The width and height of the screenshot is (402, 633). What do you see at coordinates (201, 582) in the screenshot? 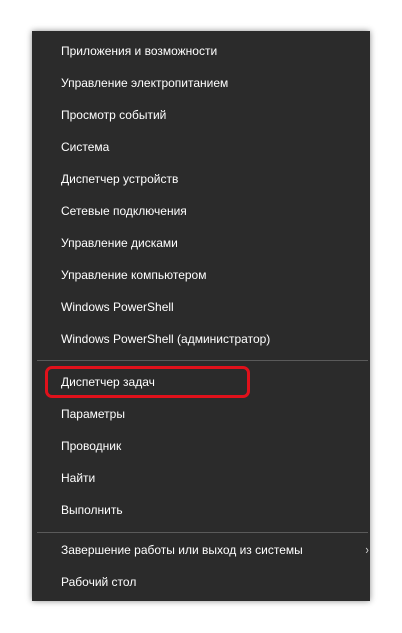
I see `menu-item-desktop: Рабочий стол` at bounding box center [201, 582].